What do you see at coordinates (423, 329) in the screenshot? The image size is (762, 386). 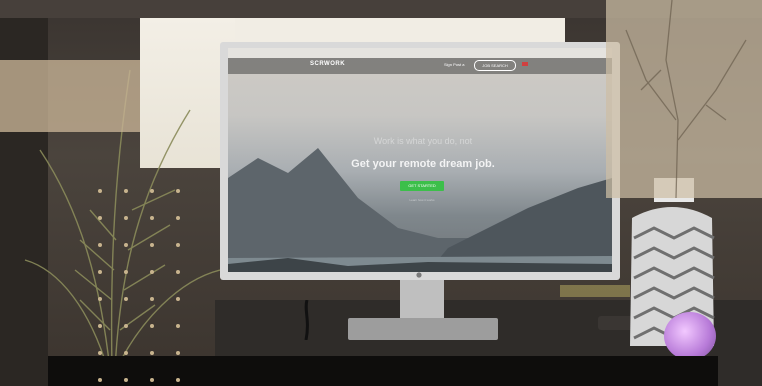 I see `monitor-stand-base` at bounding box center [423, 329].